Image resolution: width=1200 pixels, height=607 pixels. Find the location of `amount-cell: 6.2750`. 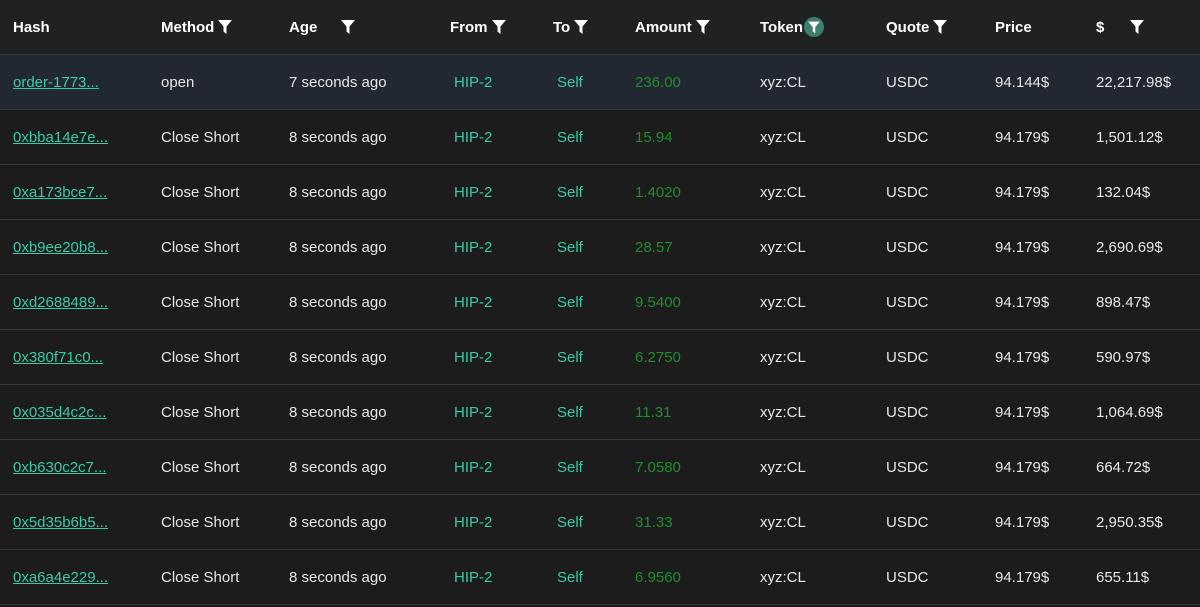

amount-cell: 6.2750 is located at coordinates (658, 357).